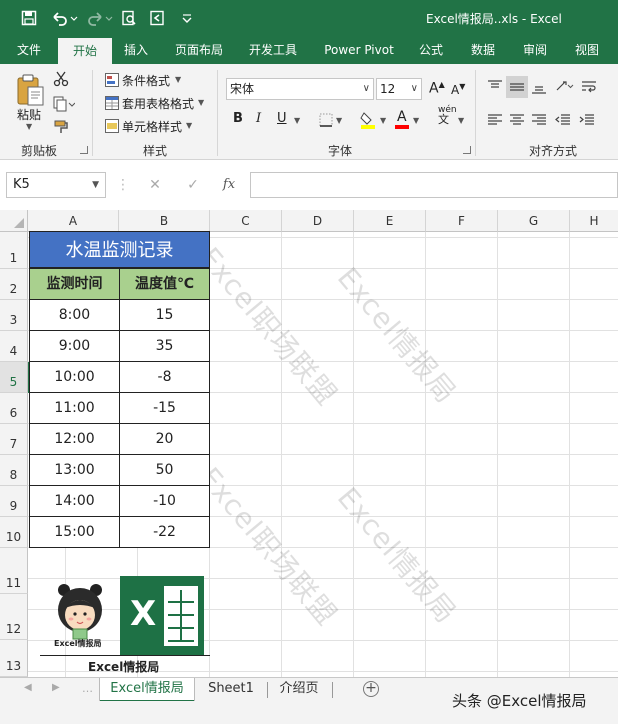 This screenshot has width=618, height=724. What do you see at coordinates (495, 120) in the screenshot?
I see `align-left-icon` at bounding box center [495, 120].